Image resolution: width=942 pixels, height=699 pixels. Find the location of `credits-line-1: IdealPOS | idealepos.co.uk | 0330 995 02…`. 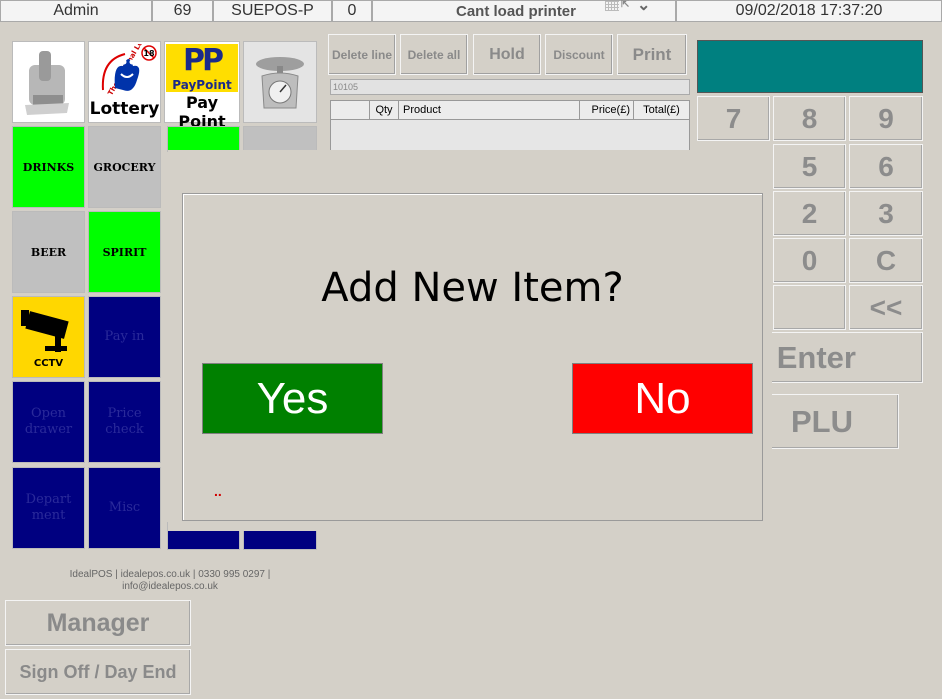

credits-line-1: IdealPOS | idealepos.co.uk | 0330 995 02… is located at coordinates (170, 574).